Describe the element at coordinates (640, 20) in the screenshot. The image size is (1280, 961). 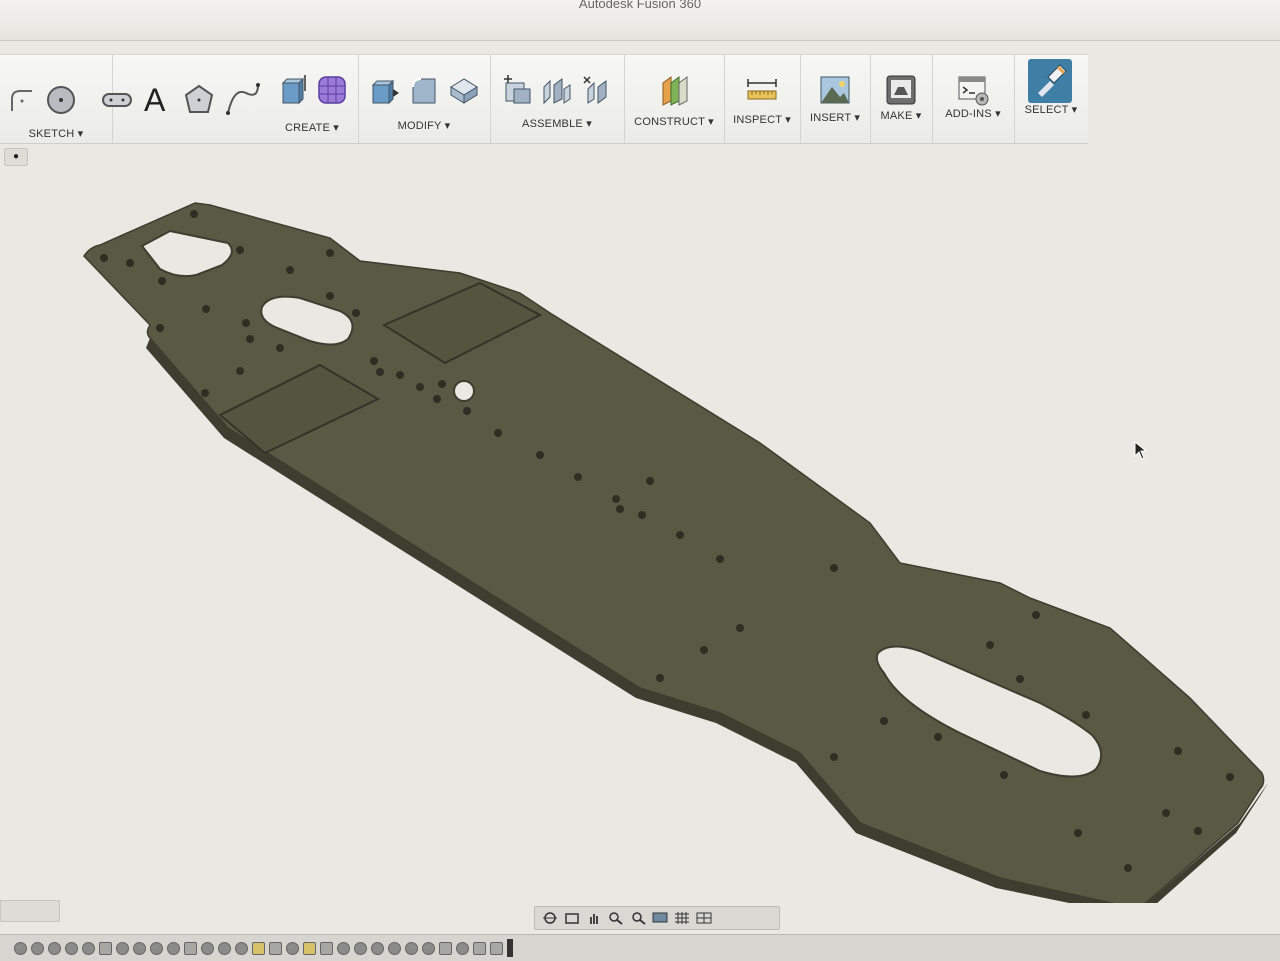
I see `window-titlebar: Autodesk Fusion 360` at that location.